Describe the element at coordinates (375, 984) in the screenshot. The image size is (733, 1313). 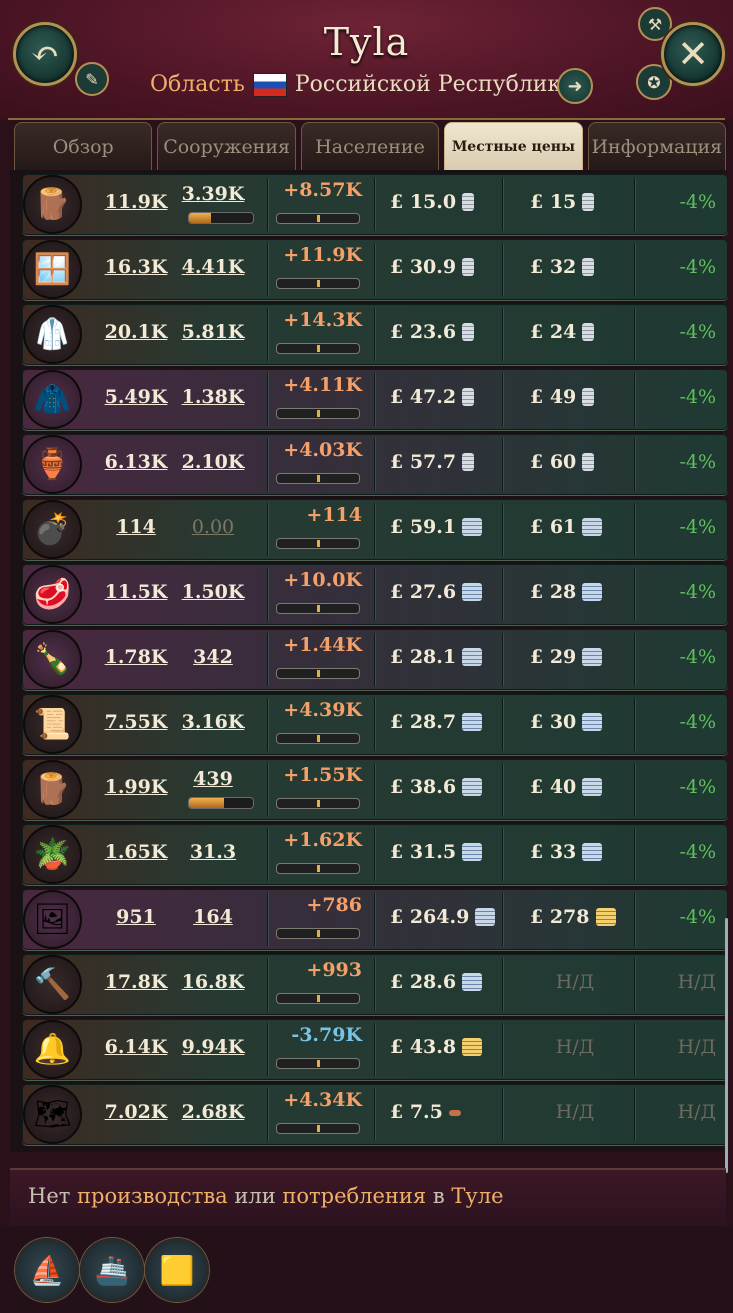
I see `goods-row: 🔨 17.8K 16.8K +993 £ 28.6 Н/Д Н/Д` at that location.